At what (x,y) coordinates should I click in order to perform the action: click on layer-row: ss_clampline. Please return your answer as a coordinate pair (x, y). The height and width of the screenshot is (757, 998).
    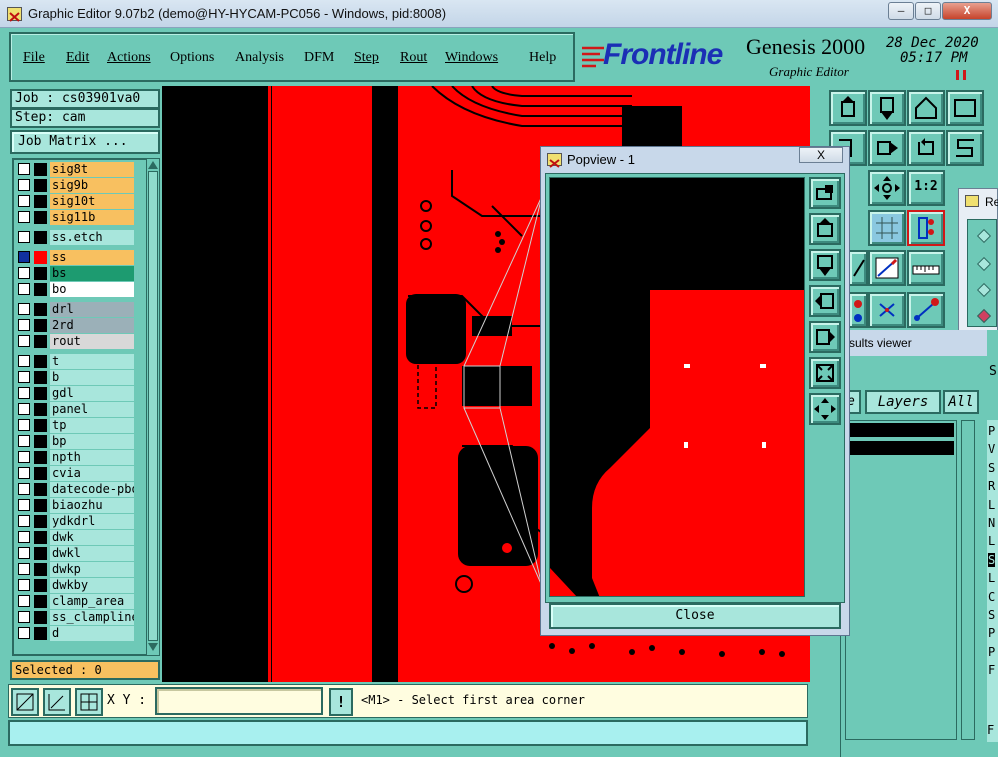
    Looking at the image, I should click on (75, 617).